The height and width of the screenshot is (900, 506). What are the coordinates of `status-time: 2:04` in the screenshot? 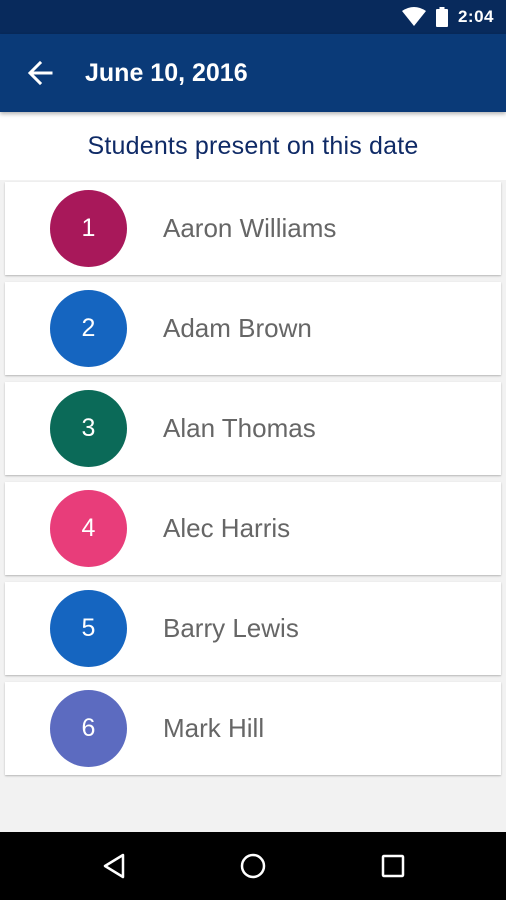 It's located at (475, 16).